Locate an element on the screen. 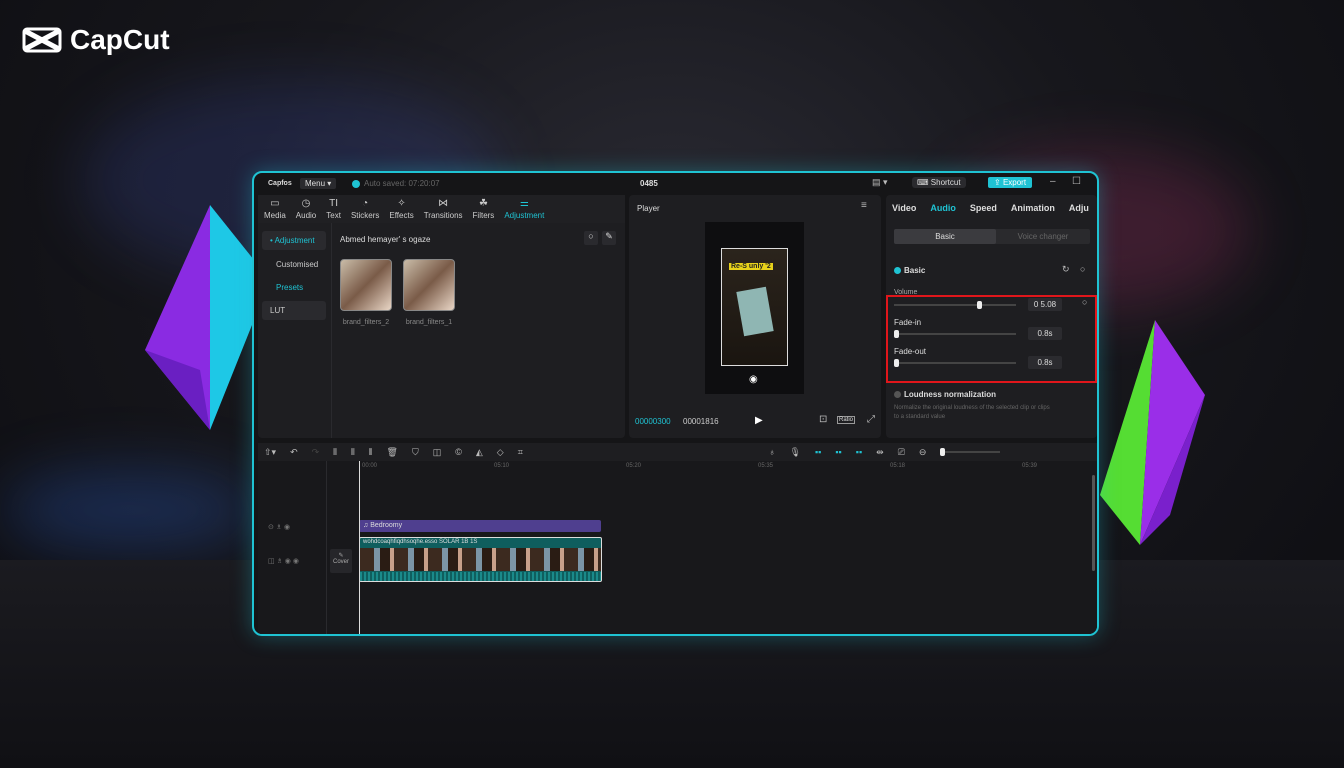 The image size is (1344, 768). menu-icon: ≡ is located at coordinates (864, 205).